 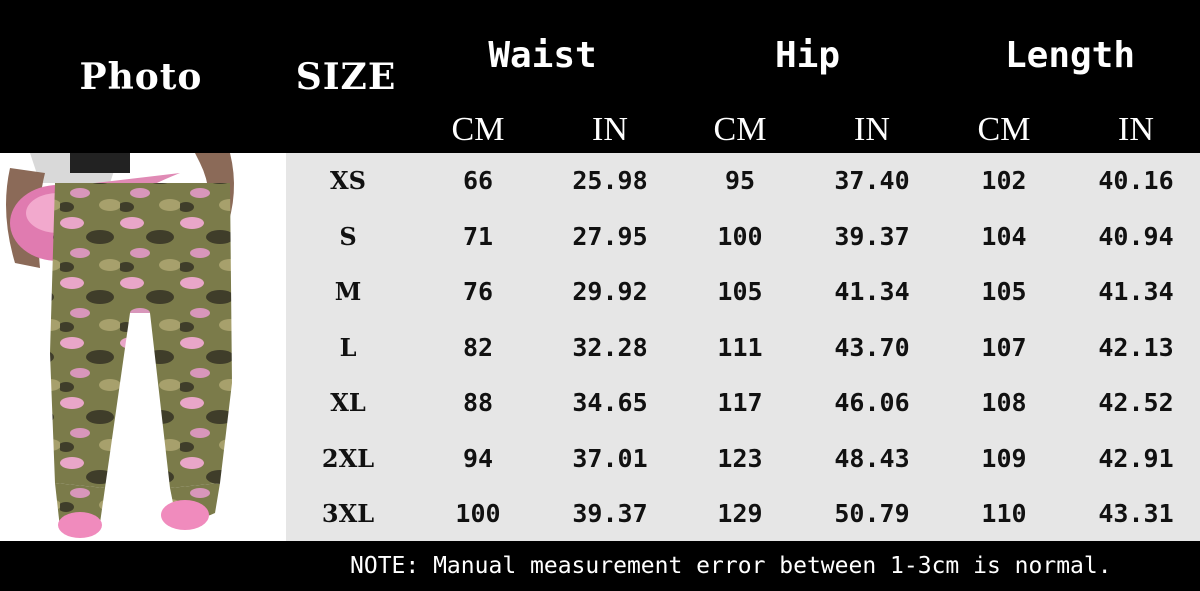 I want to click on waist-in-cell: 25.98, so click(x=610, y=180).